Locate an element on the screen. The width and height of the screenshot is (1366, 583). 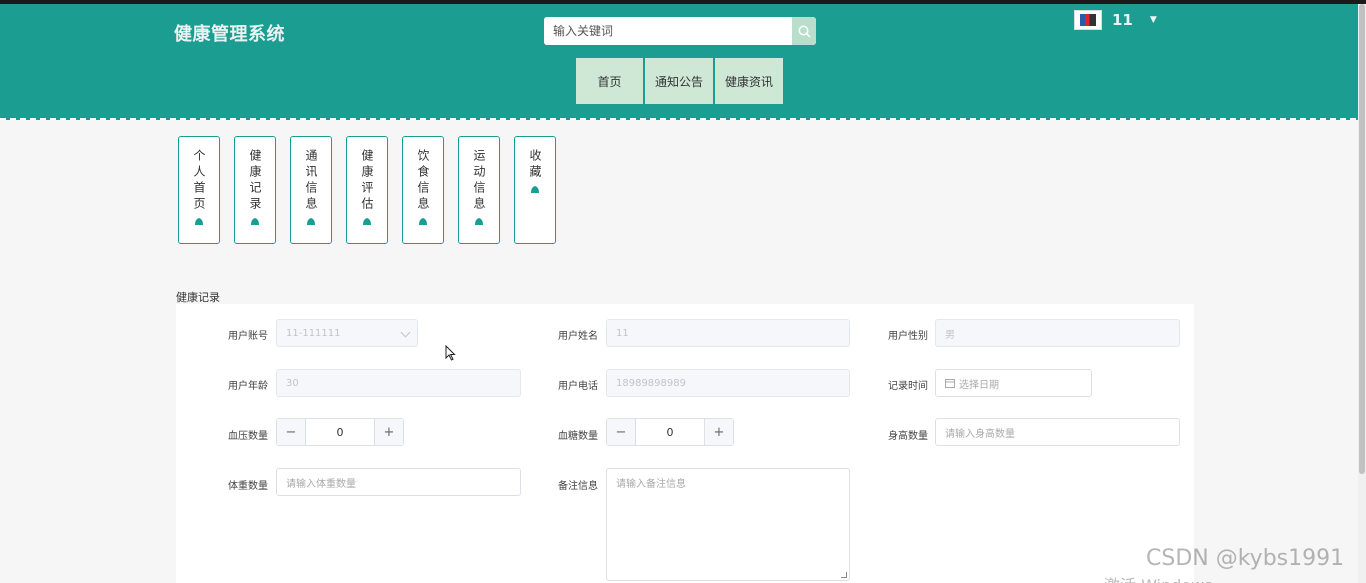
menu-card-label: 健康评估 is located at coordinates (367, 181).